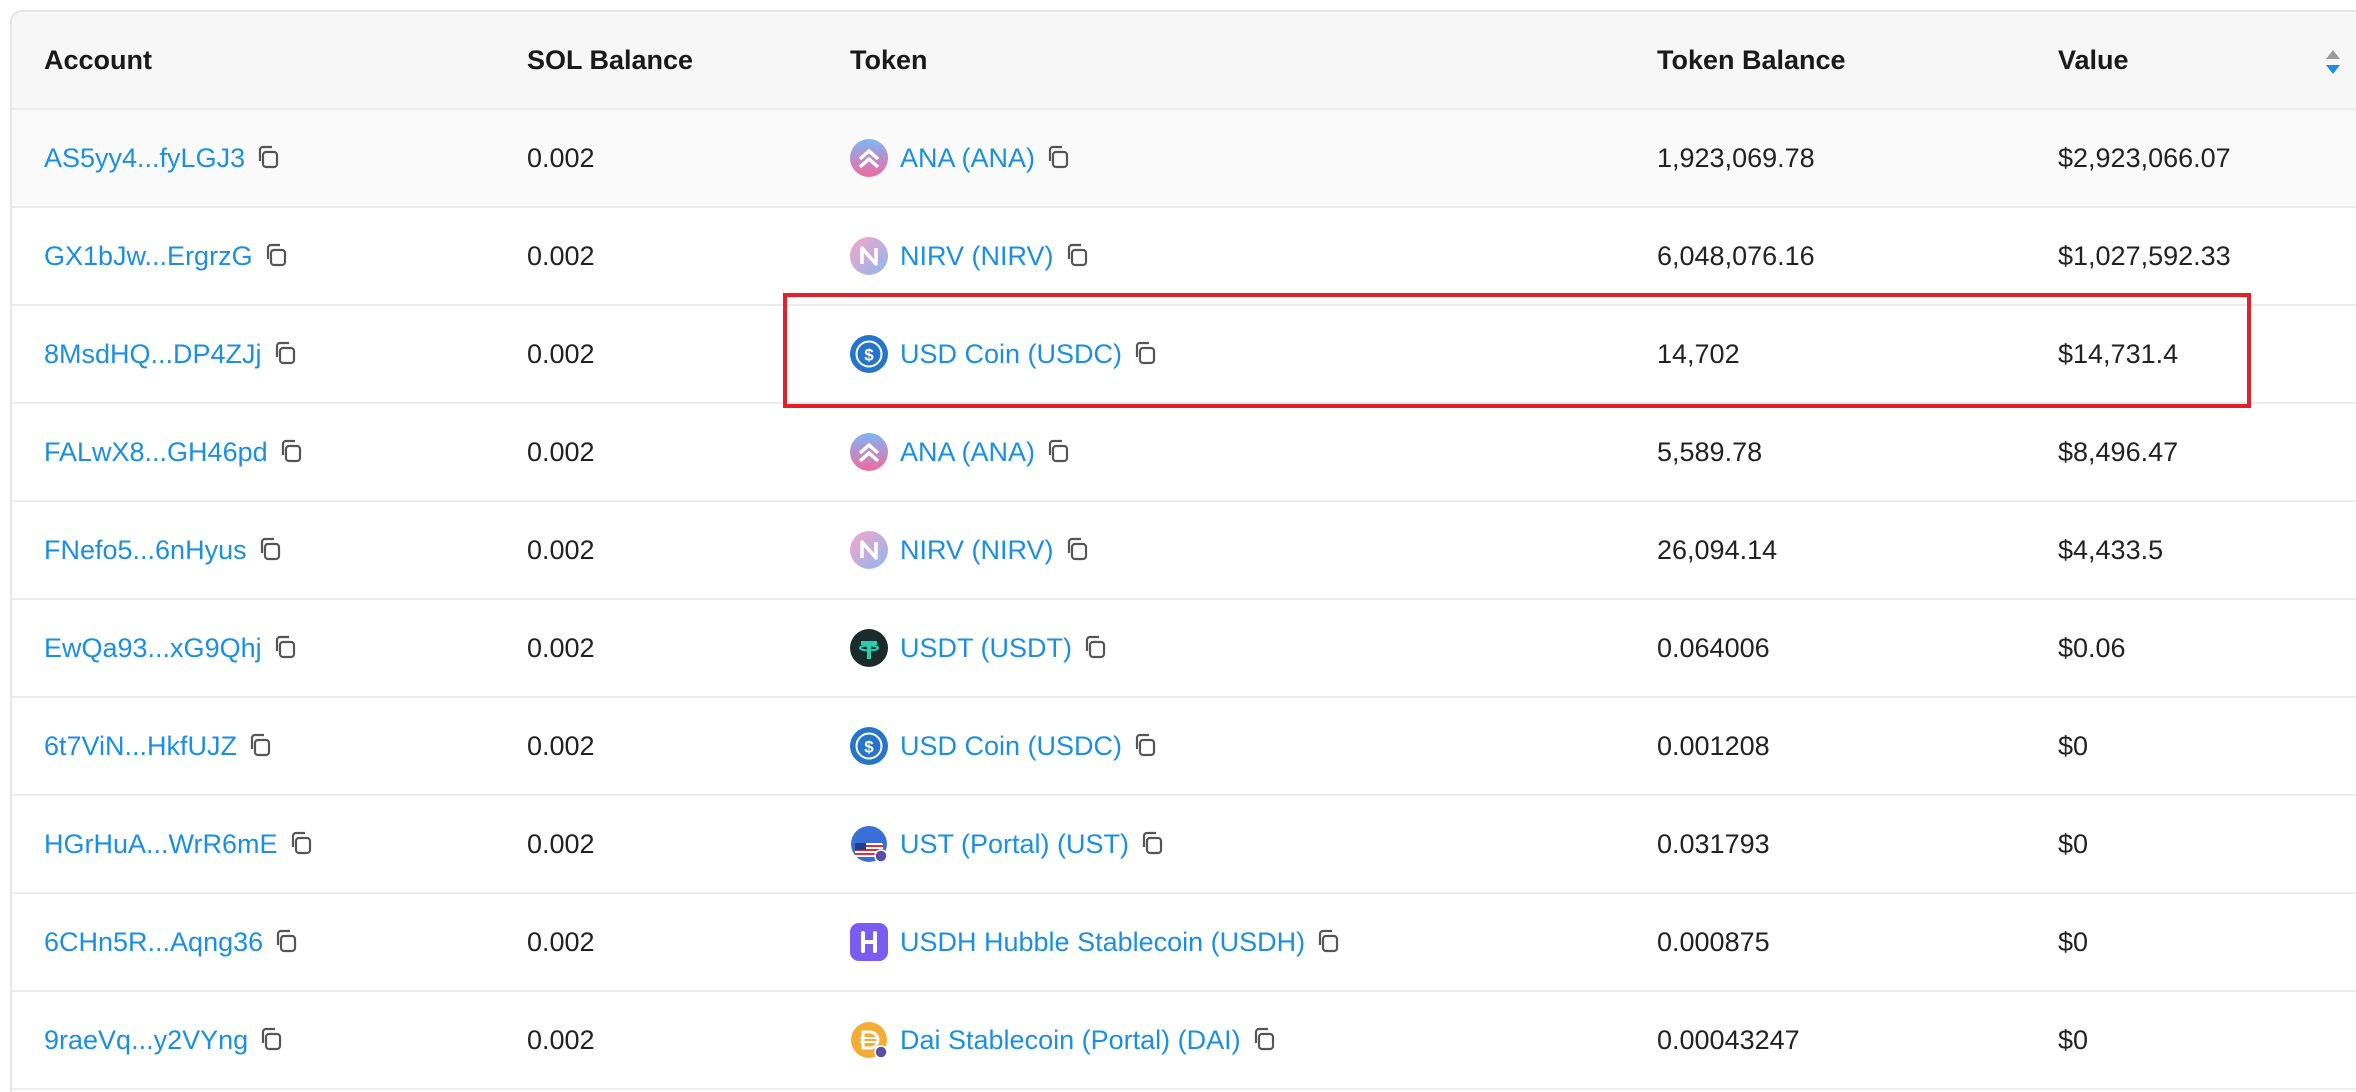 The image size is (2356, 1092). I want to click on header-token-balance: Token Balance, so click(1751, 60).